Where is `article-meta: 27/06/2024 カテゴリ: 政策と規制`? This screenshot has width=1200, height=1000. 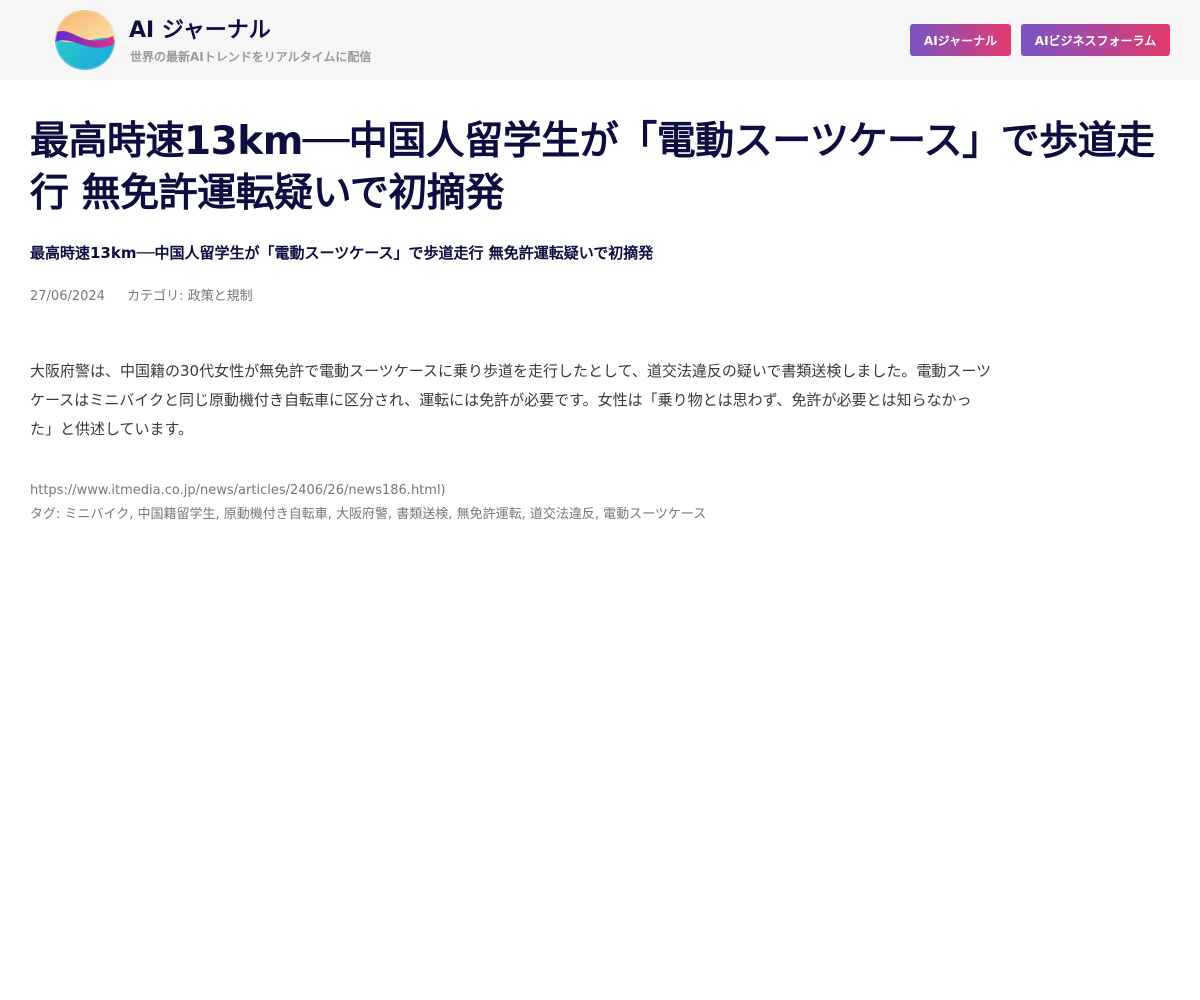
article-meta: 27/06/2024 カテゴリ: 政策と規制 is located at coordinates (600, 297).